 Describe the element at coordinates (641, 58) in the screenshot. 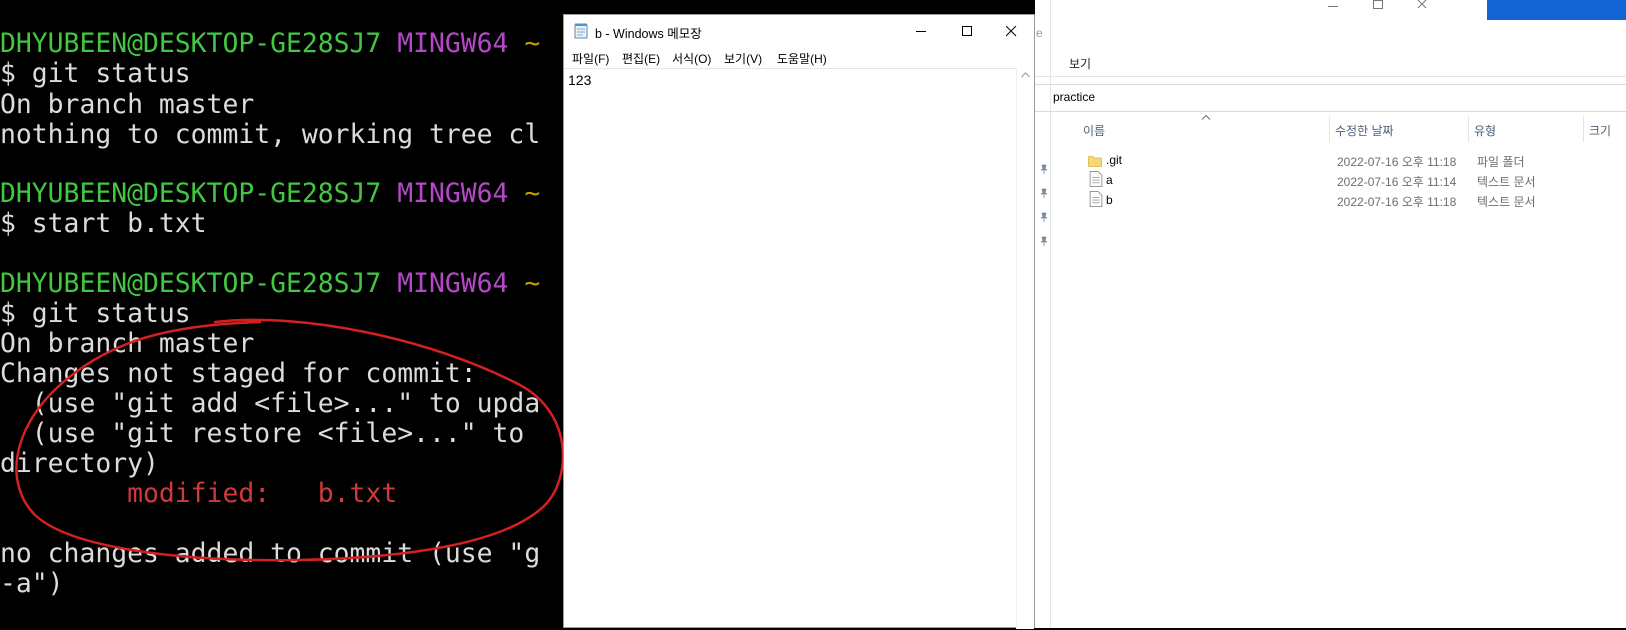

I see `menu-edit: 편집(E)` at that location.